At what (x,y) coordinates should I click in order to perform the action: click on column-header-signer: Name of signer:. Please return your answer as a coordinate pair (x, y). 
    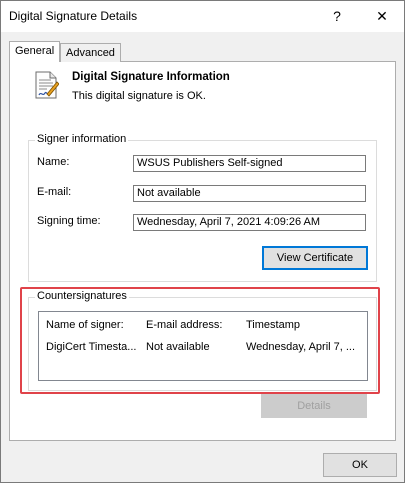
    Looking at the image, I should click on (96, 325).